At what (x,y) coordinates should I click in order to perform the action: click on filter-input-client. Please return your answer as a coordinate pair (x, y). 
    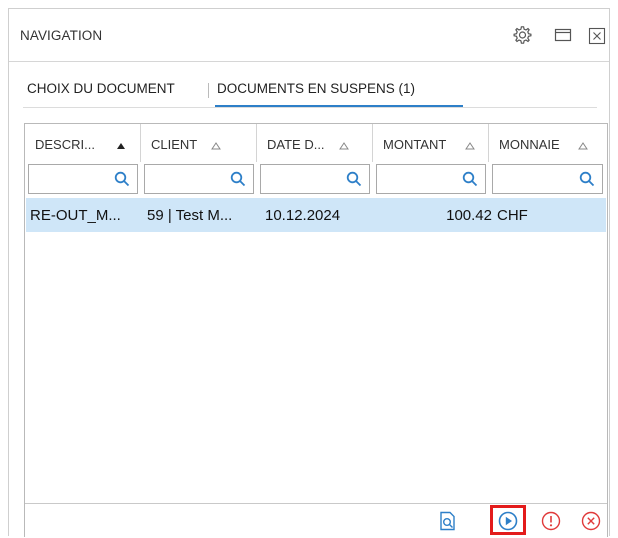
    Looking at the image, I should click on (199, 179).